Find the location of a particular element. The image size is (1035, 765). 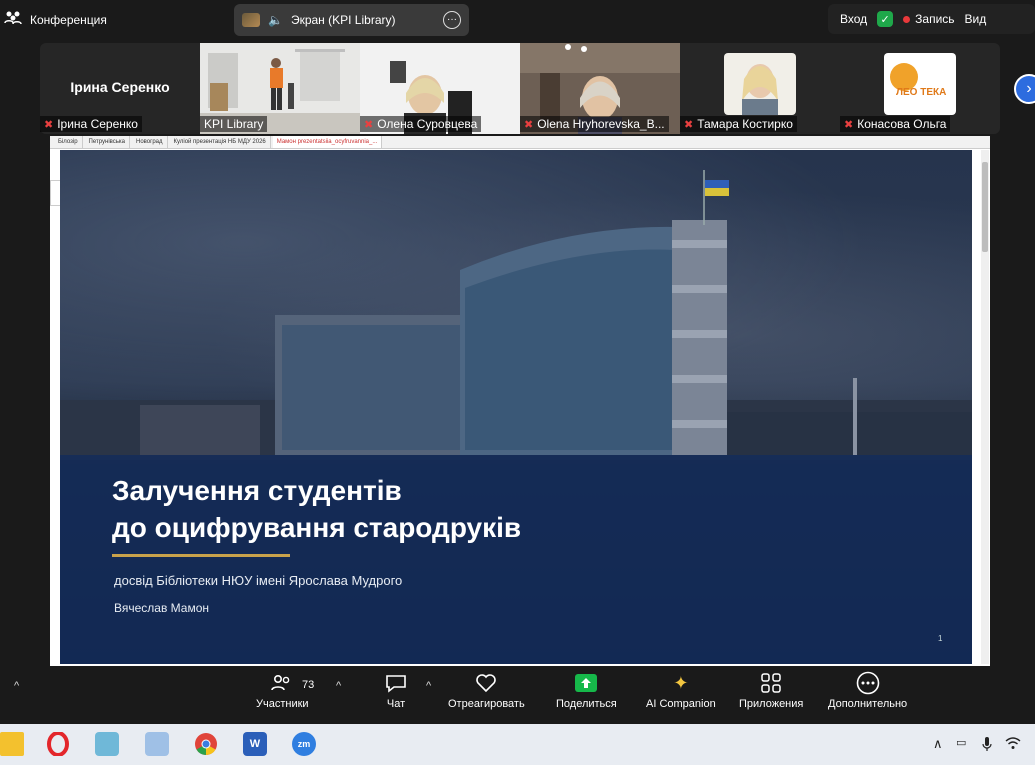

vertical-scrollbar is located at coordinates (985, 407).